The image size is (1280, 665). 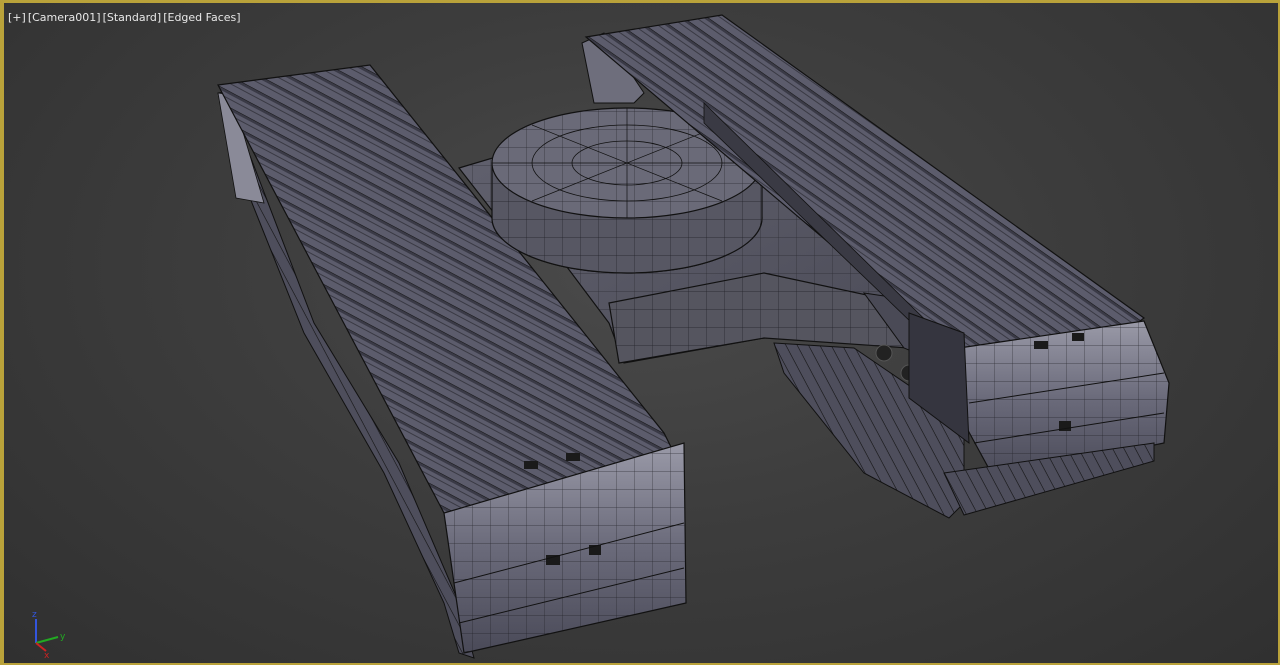 I want to click on viewport-shading-menu: [Edged Faces], so click(x=201, y=17).